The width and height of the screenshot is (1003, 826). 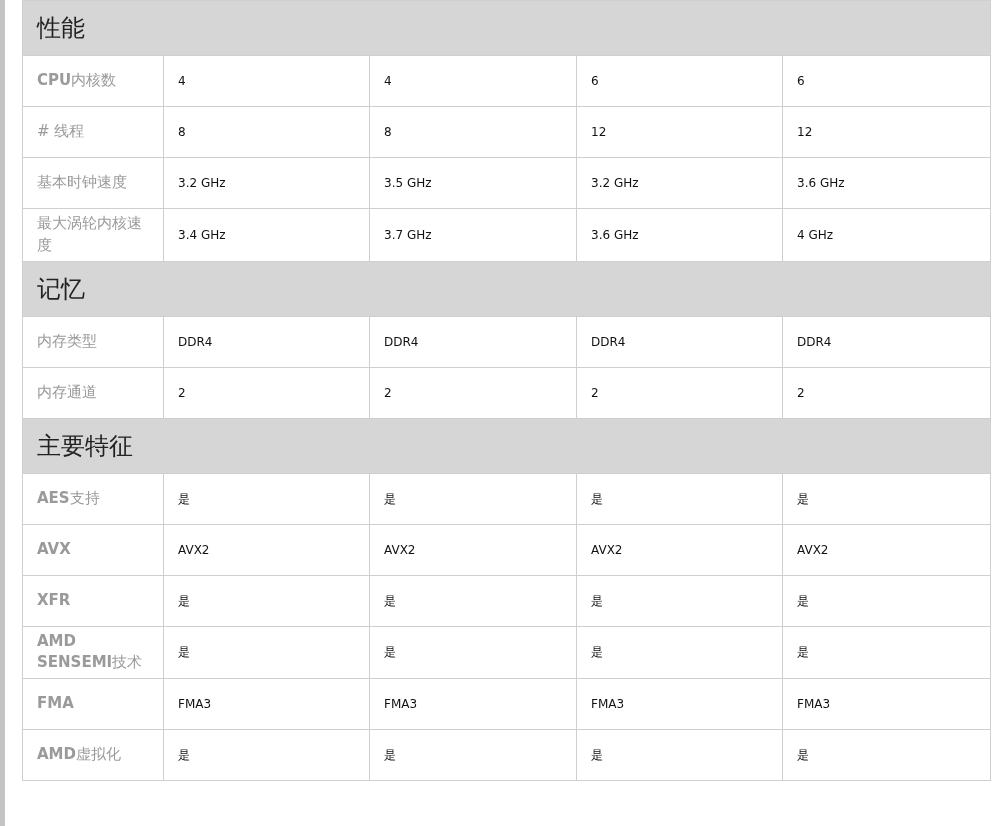 I want to click on row-label: CPU内核数, so click(x=93, y=81).